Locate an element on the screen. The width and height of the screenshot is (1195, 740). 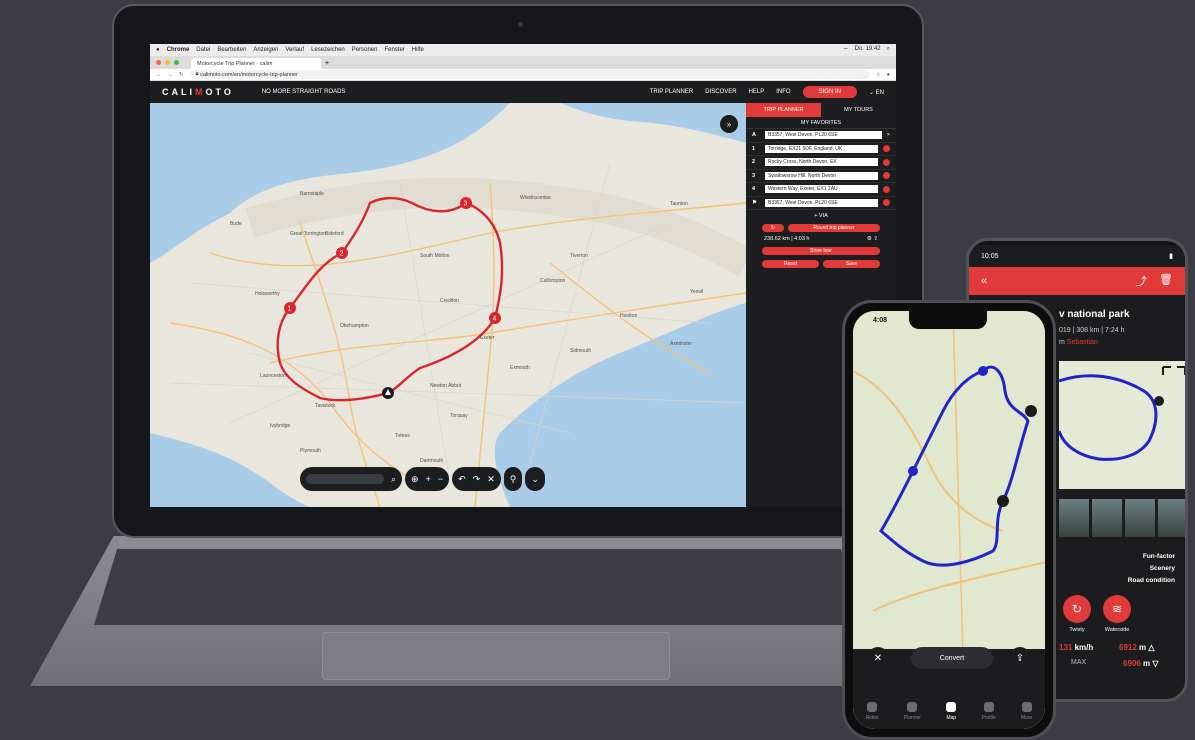
map-search-input is located at coordinates (345, 479).